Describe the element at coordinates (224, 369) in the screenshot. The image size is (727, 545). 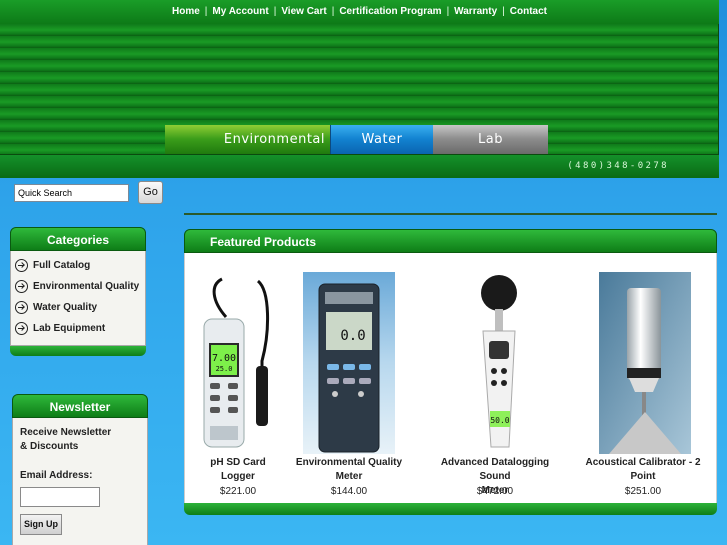
I see `svg-text: 25.0` at that location.